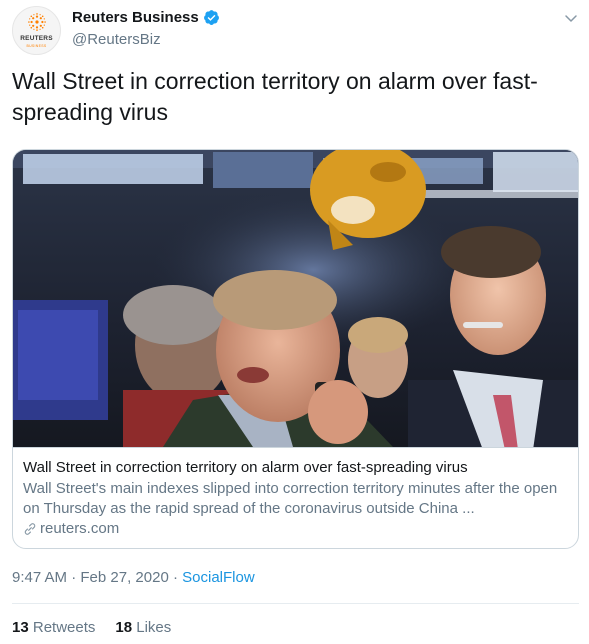 The height and width of the screenshot is (644, 589). I want to click on card-domain-text: reuters.com, so click(80, 528).